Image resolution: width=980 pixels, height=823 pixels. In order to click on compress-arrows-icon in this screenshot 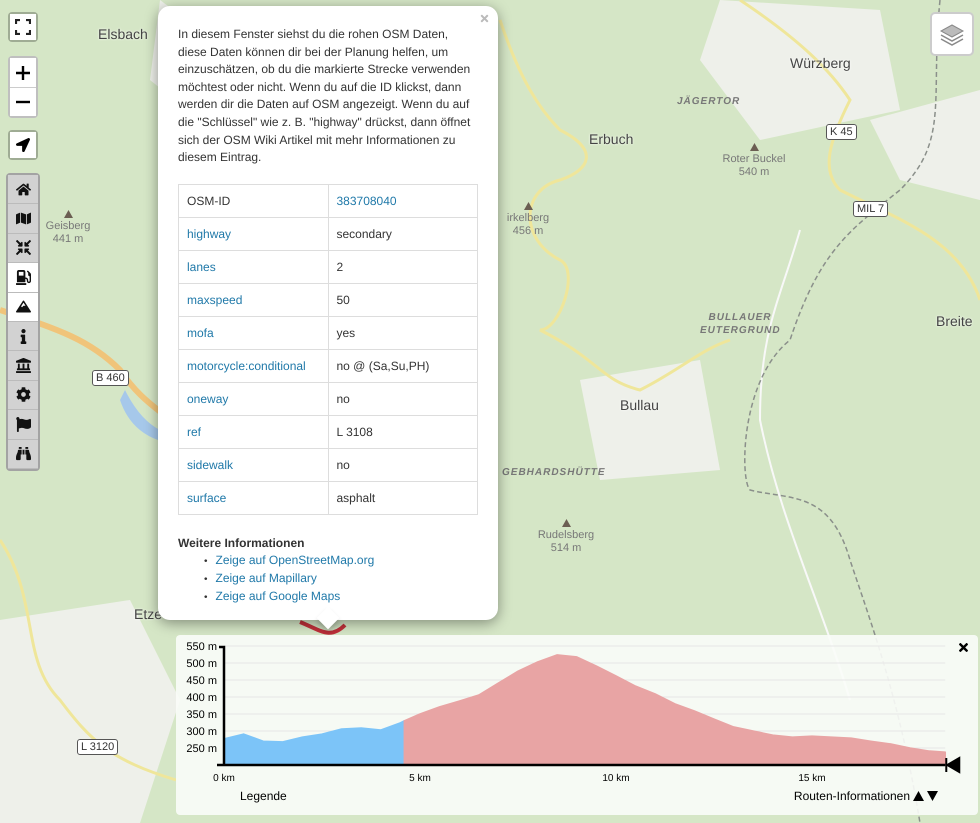, I will do `click(23, 248)`.